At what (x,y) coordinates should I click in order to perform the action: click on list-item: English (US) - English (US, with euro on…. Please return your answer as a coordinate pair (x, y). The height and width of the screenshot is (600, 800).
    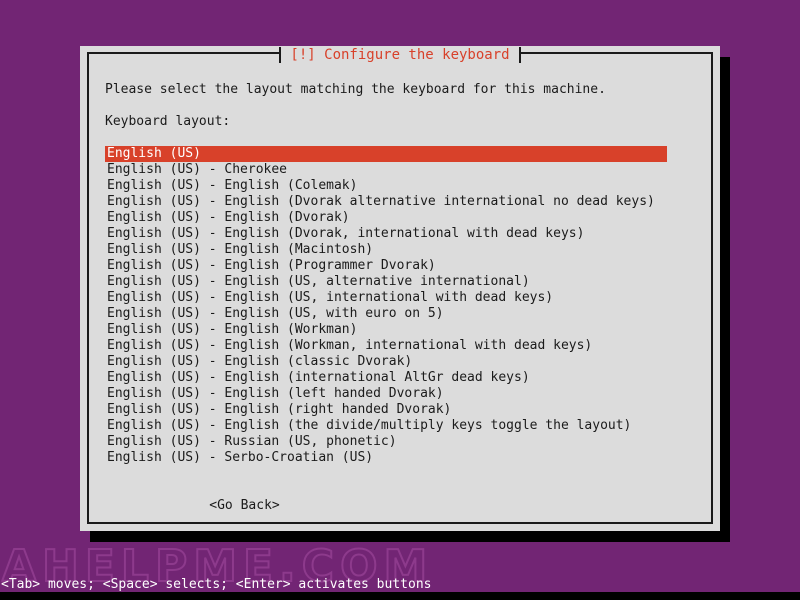
    Looking at the image, I should click on (386, 314).